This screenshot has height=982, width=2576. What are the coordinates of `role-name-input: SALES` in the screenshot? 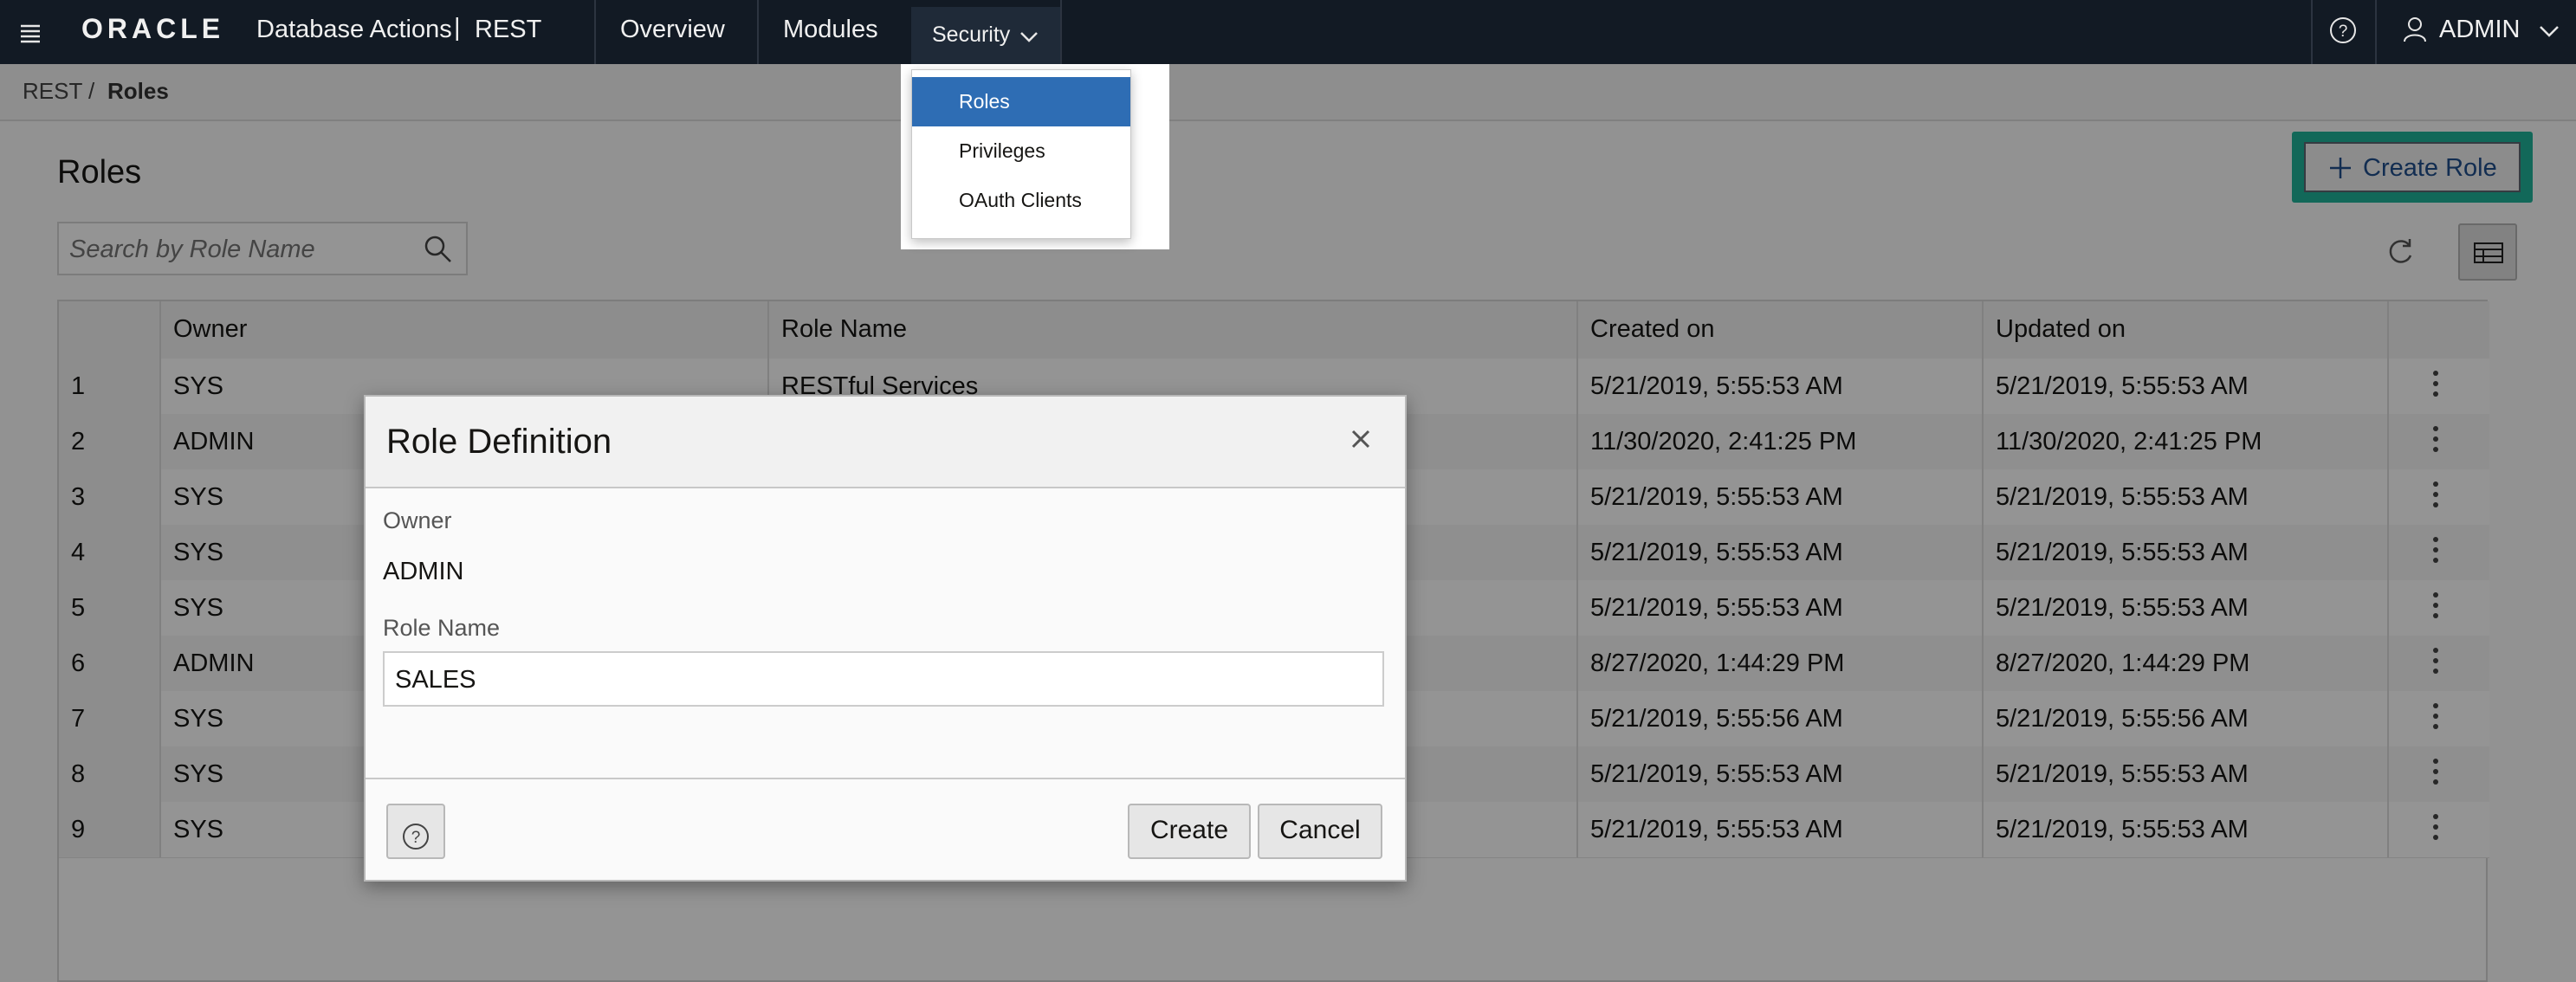 It's located at (883, 679).